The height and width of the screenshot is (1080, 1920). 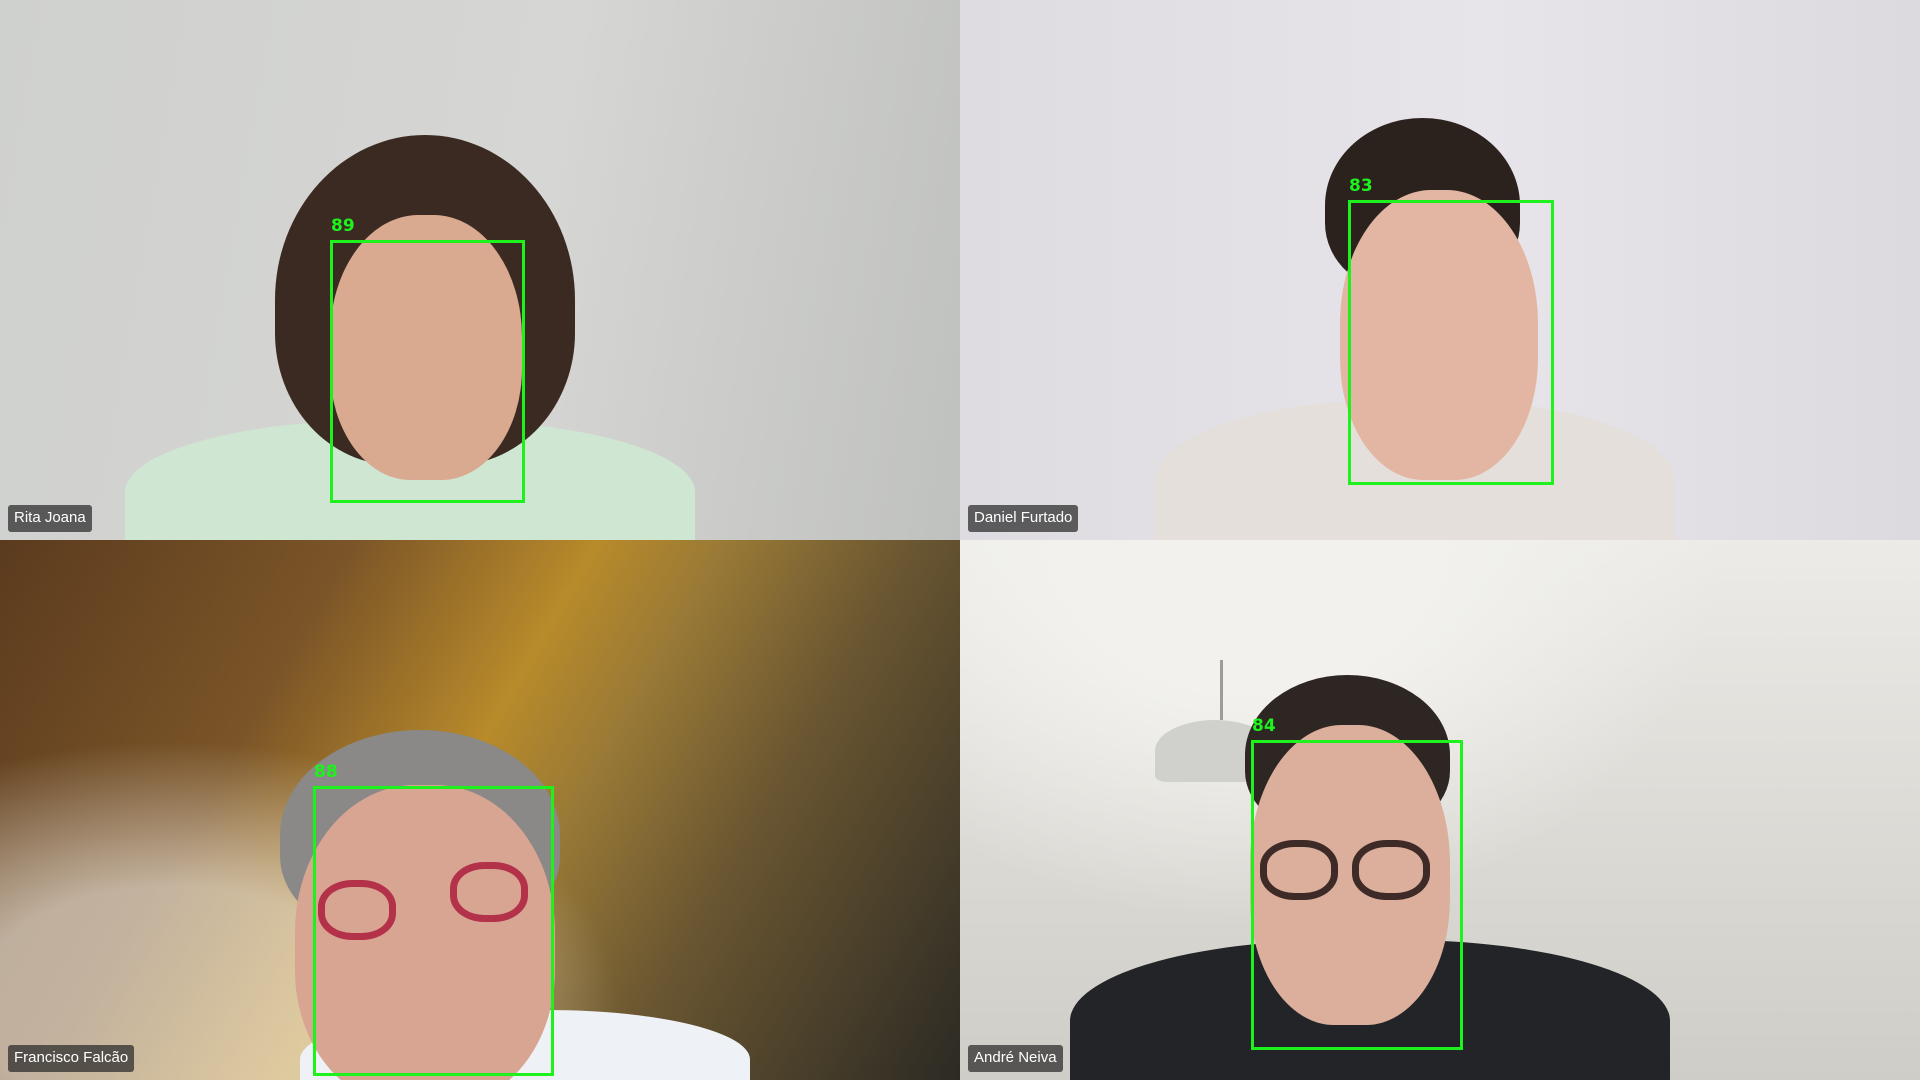 I want to click on face-detection-score: 89, so click(x=343, y=226).